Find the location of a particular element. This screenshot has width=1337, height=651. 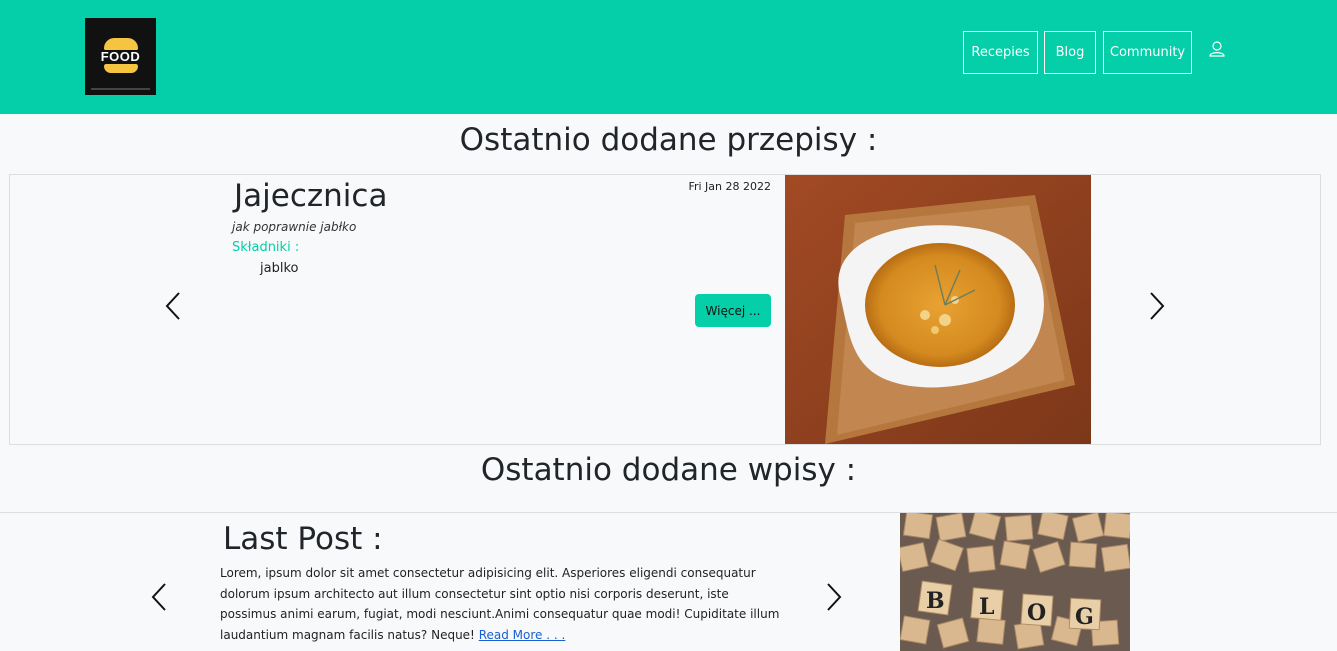

recipe-date: Fri Jan 28 2022 is located at coordinates (729, 186).